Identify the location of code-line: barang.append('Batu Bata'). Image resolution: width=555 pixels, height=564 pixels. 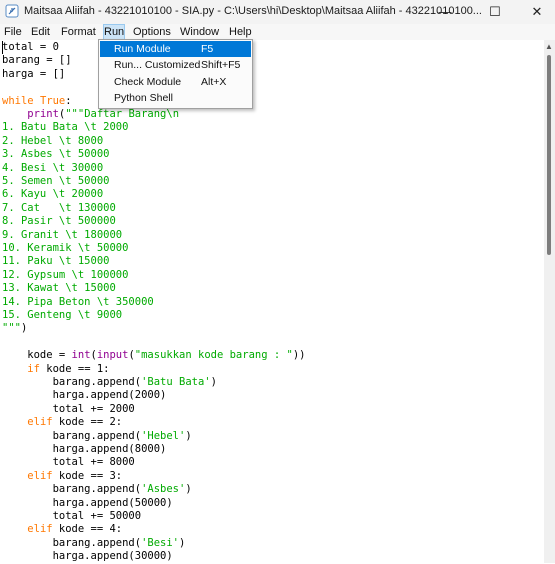
(109, 382).